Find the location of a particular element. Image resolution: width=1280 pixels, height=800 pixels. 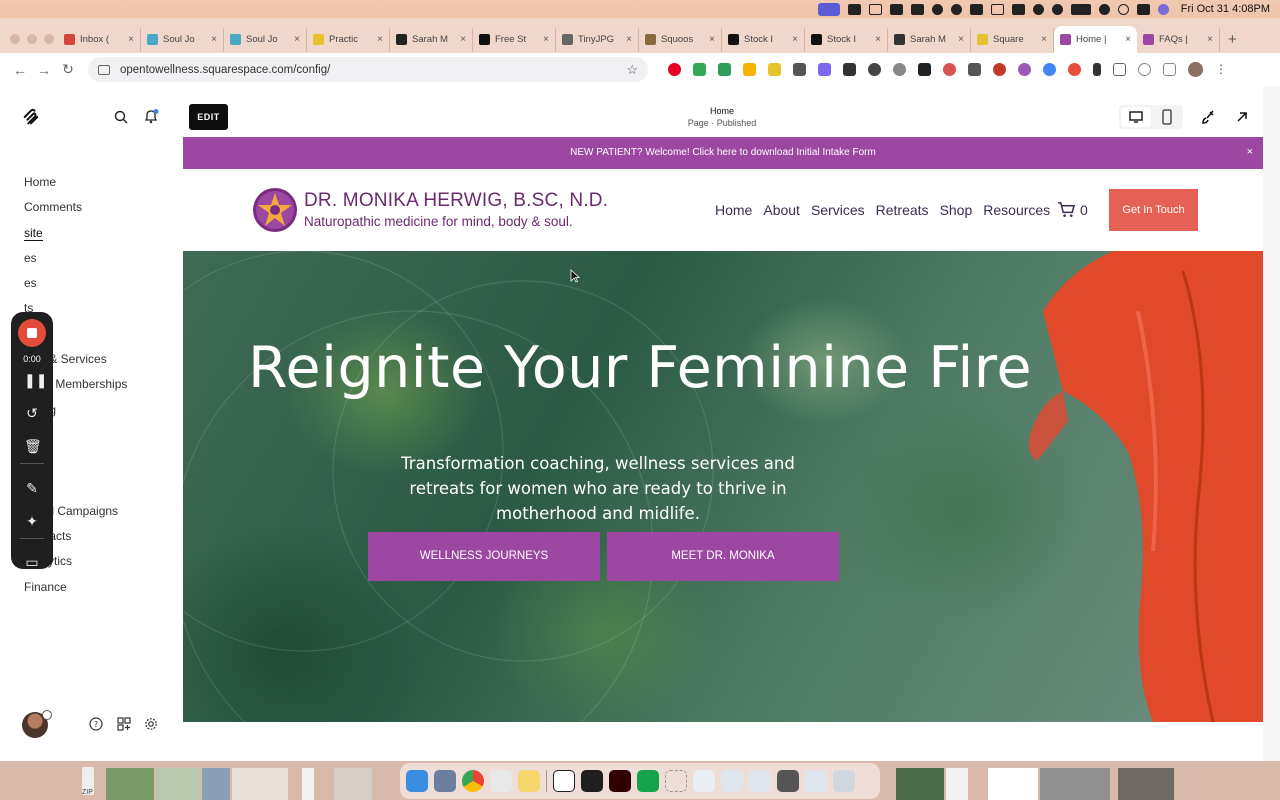

browser-tab: TinyJPG × is located at coordinates (597, 39).